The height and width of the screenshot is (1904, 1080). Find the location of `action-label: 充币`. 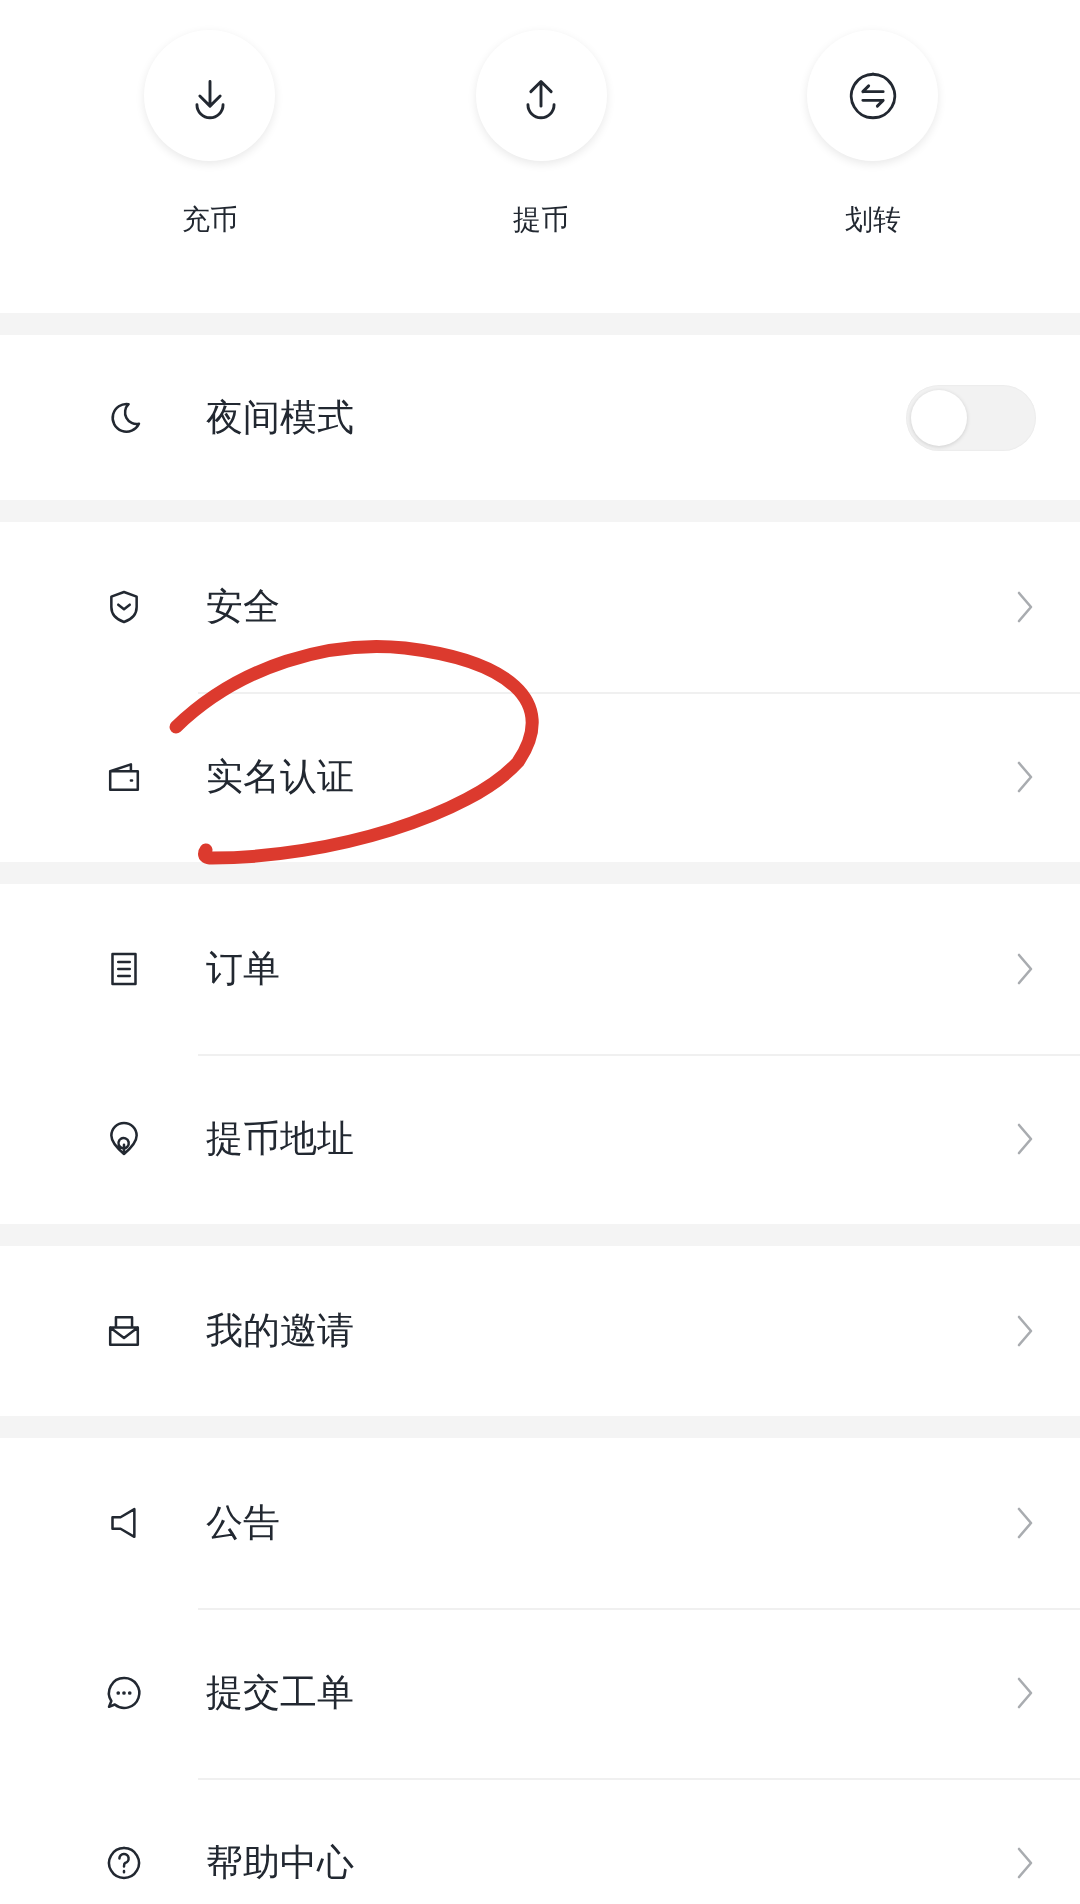

action-label: 充币 is located at coordinates (209, 220).